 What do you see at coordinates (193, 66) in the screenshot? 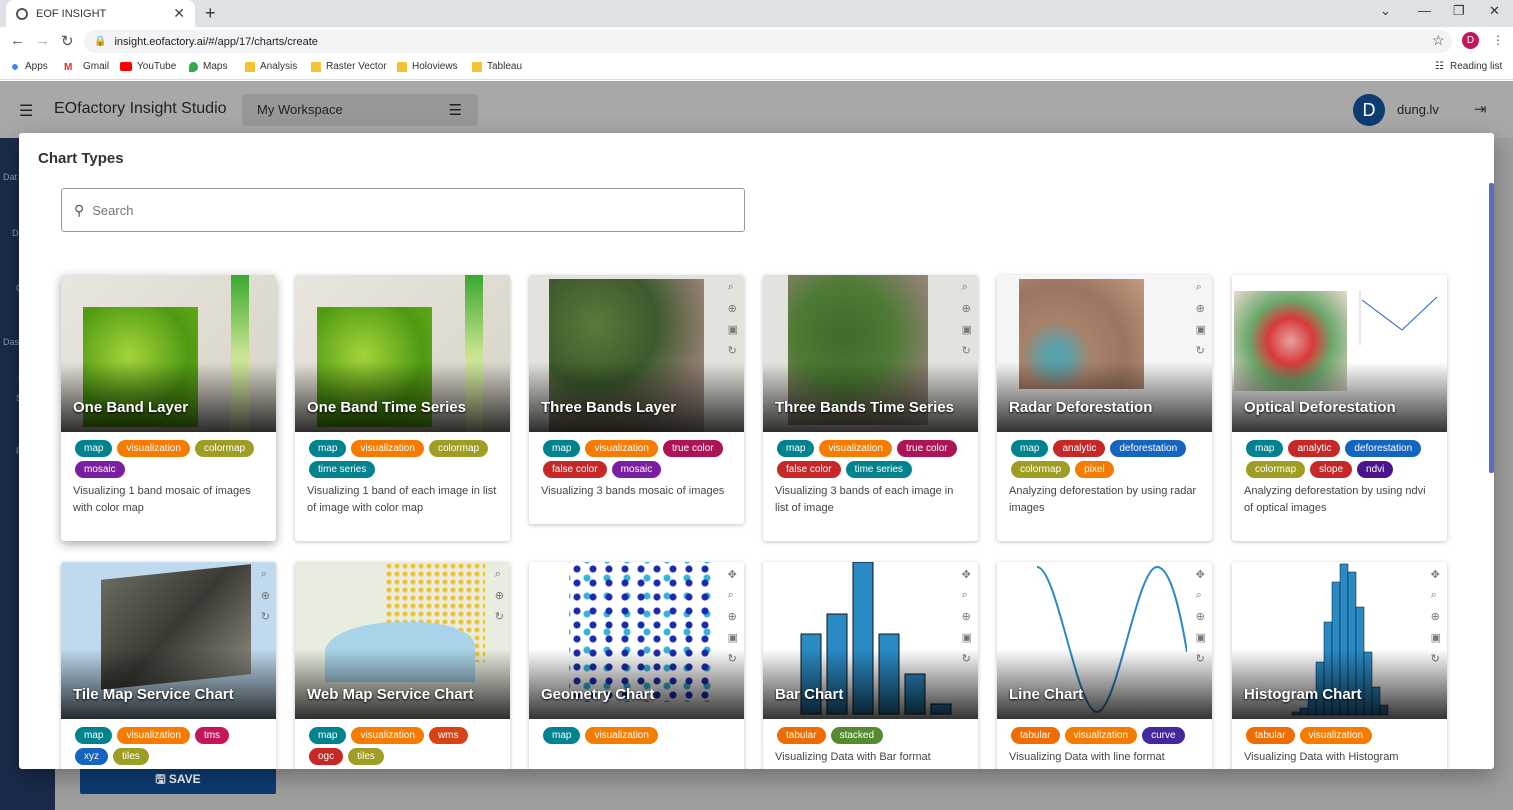
I see `maps-pin-icon` at bounding box center [193, 66].